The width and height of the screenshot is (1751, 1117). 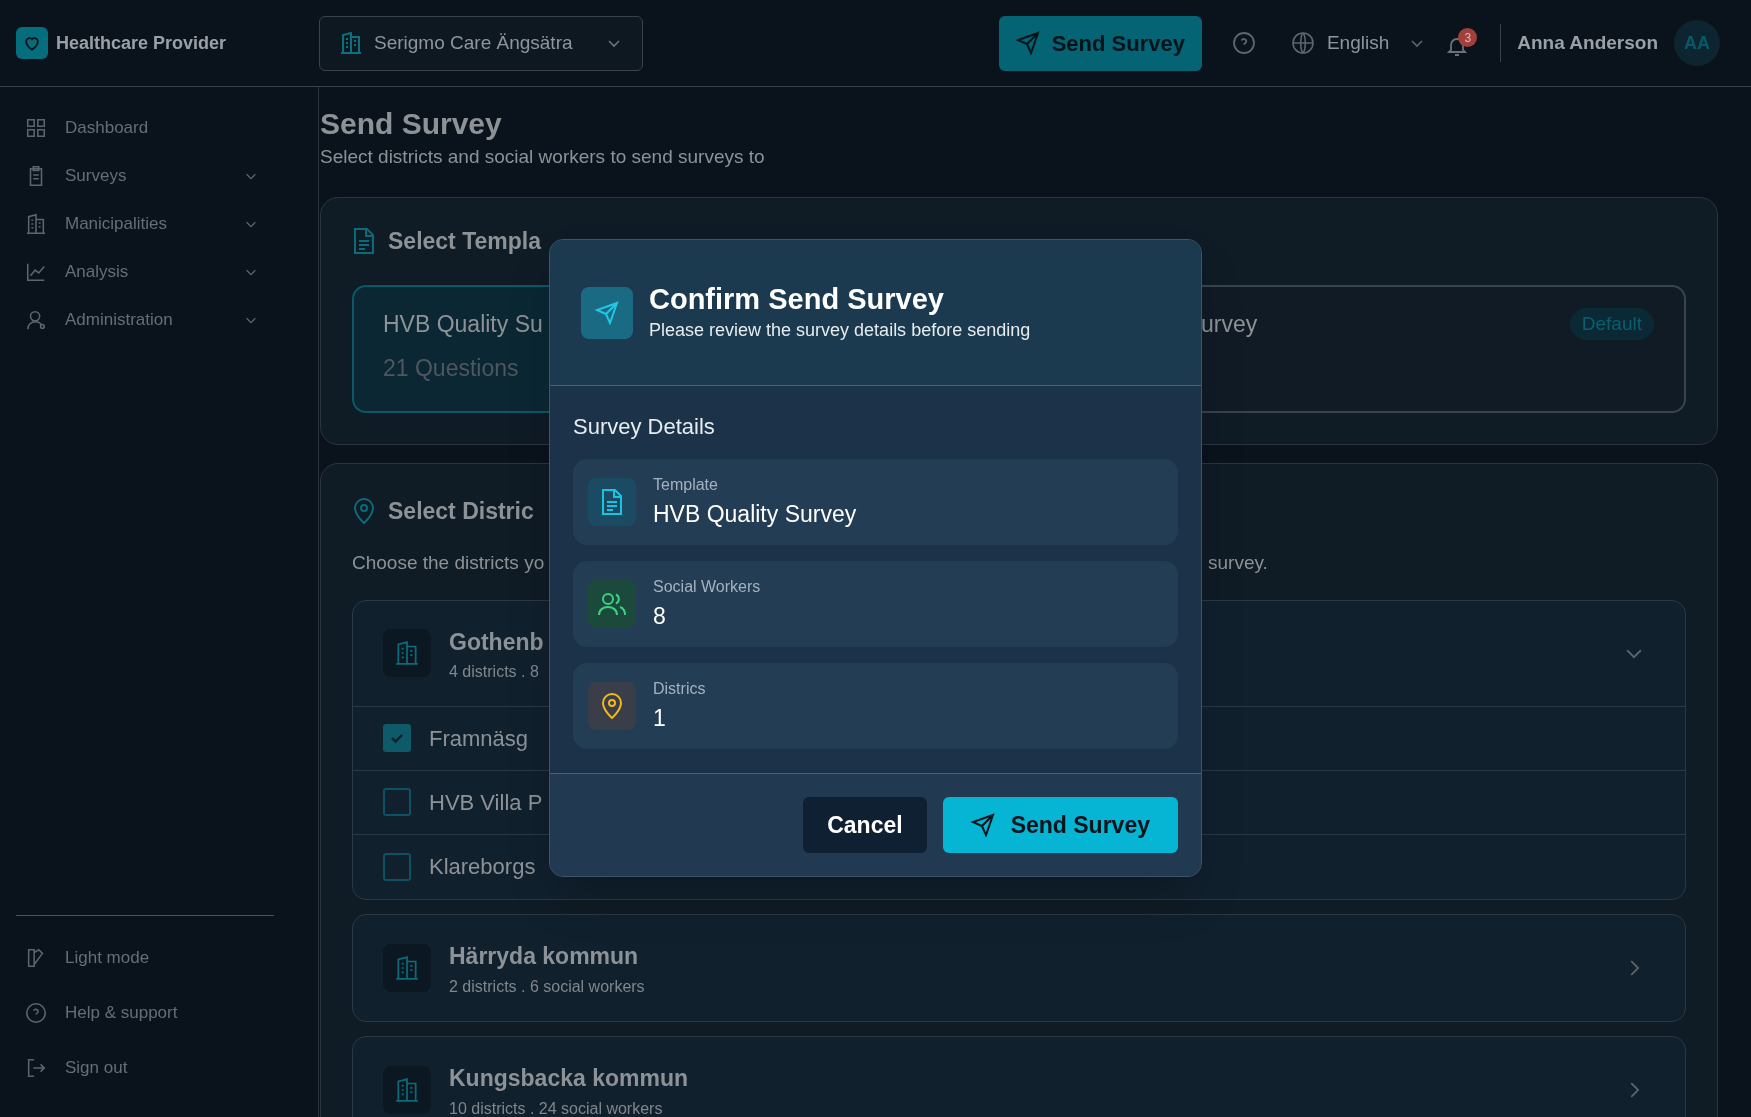 I want to click on detail-value: 1, so click(x=660, y=718).